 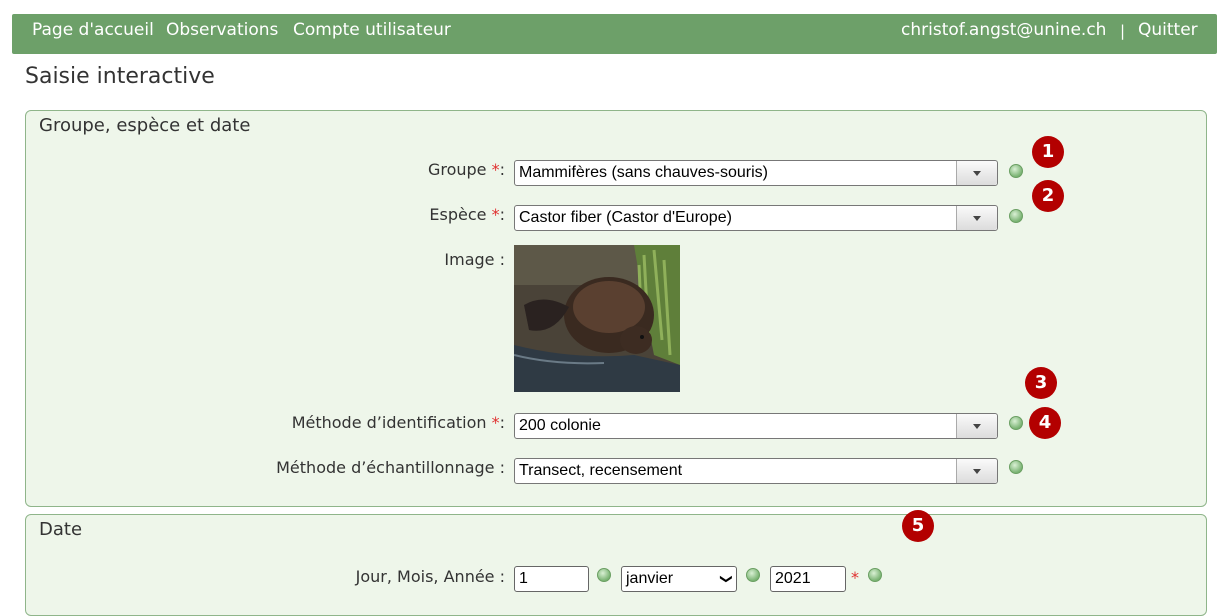 What do you see at coordinates (467, 214) in the screenshot?
I see `espece-label: Espèce *:` at bounding box center [467, 214].